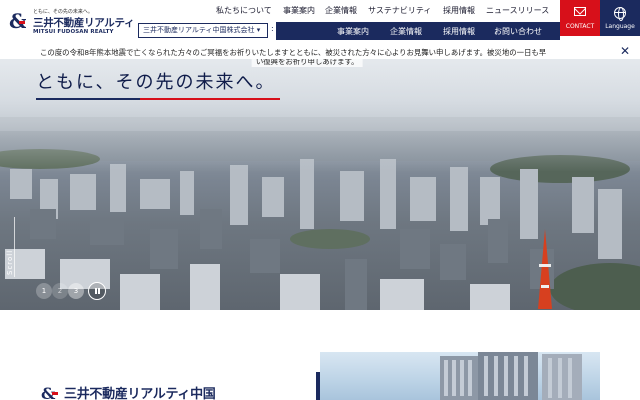 The image size is (640, 400). I want to click on nav-sustainability: サステナビリティ, so click(399, 10).